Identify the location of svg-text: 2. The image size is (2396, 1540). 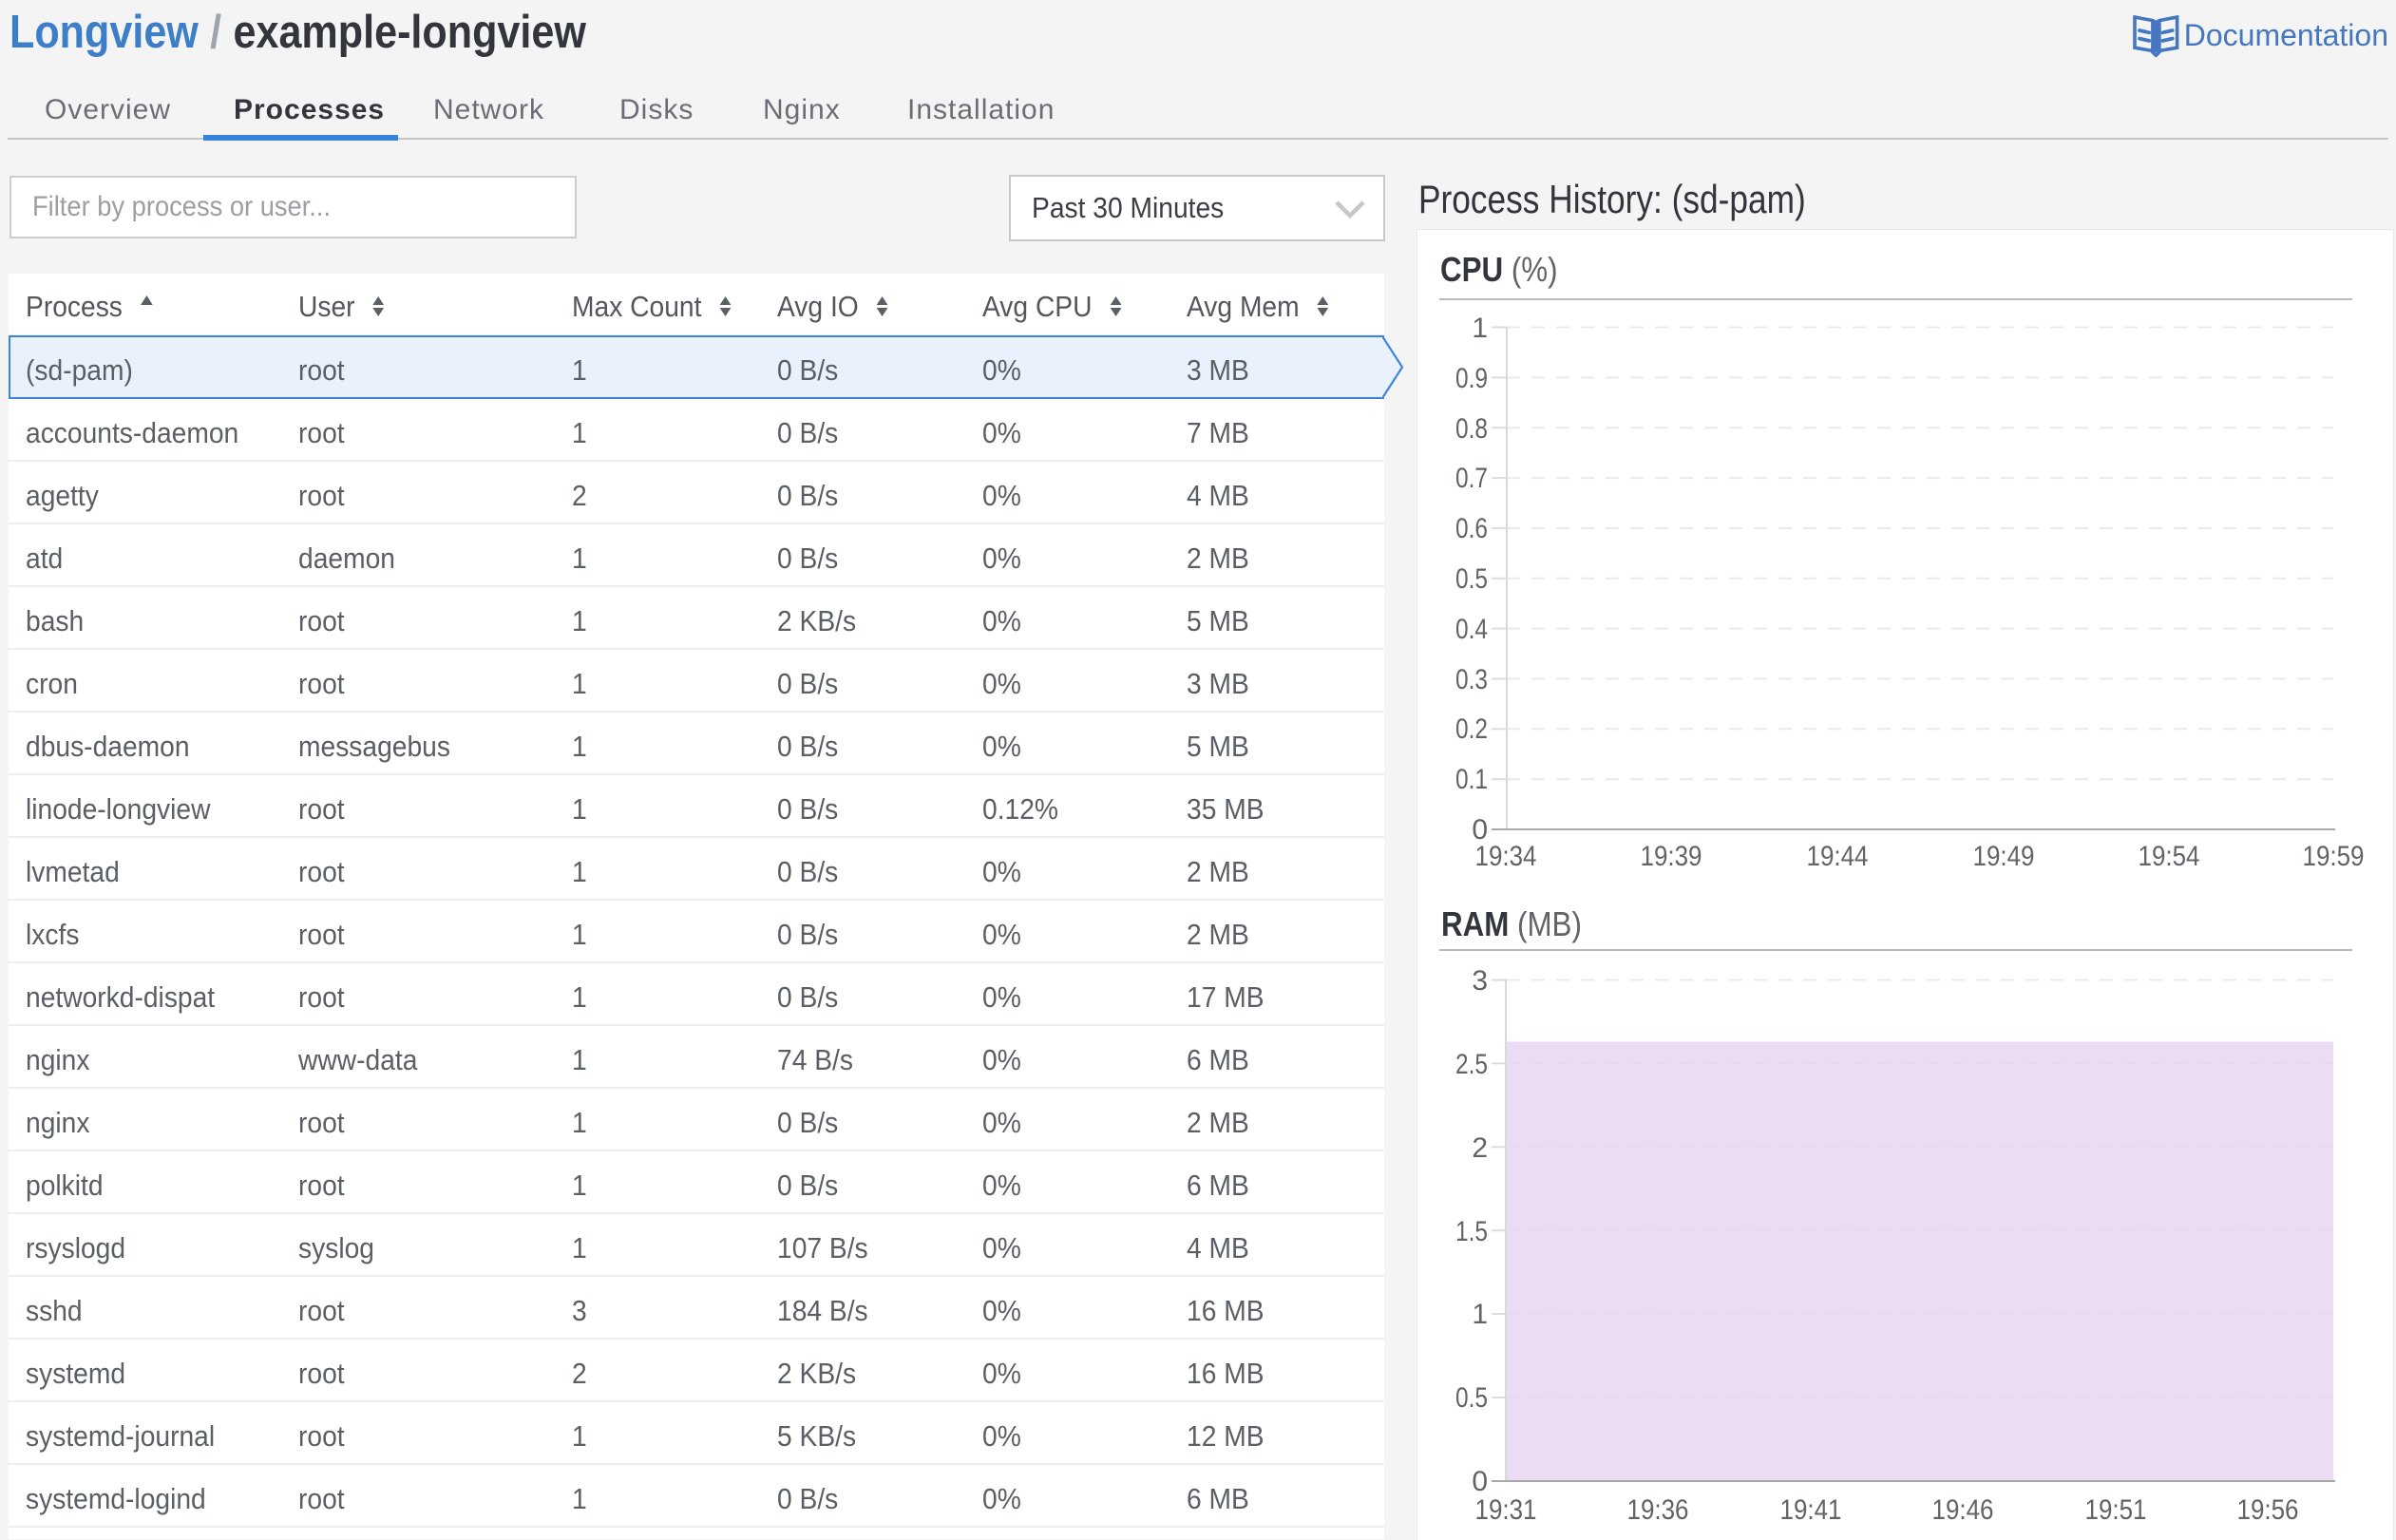
(1480, 1148).